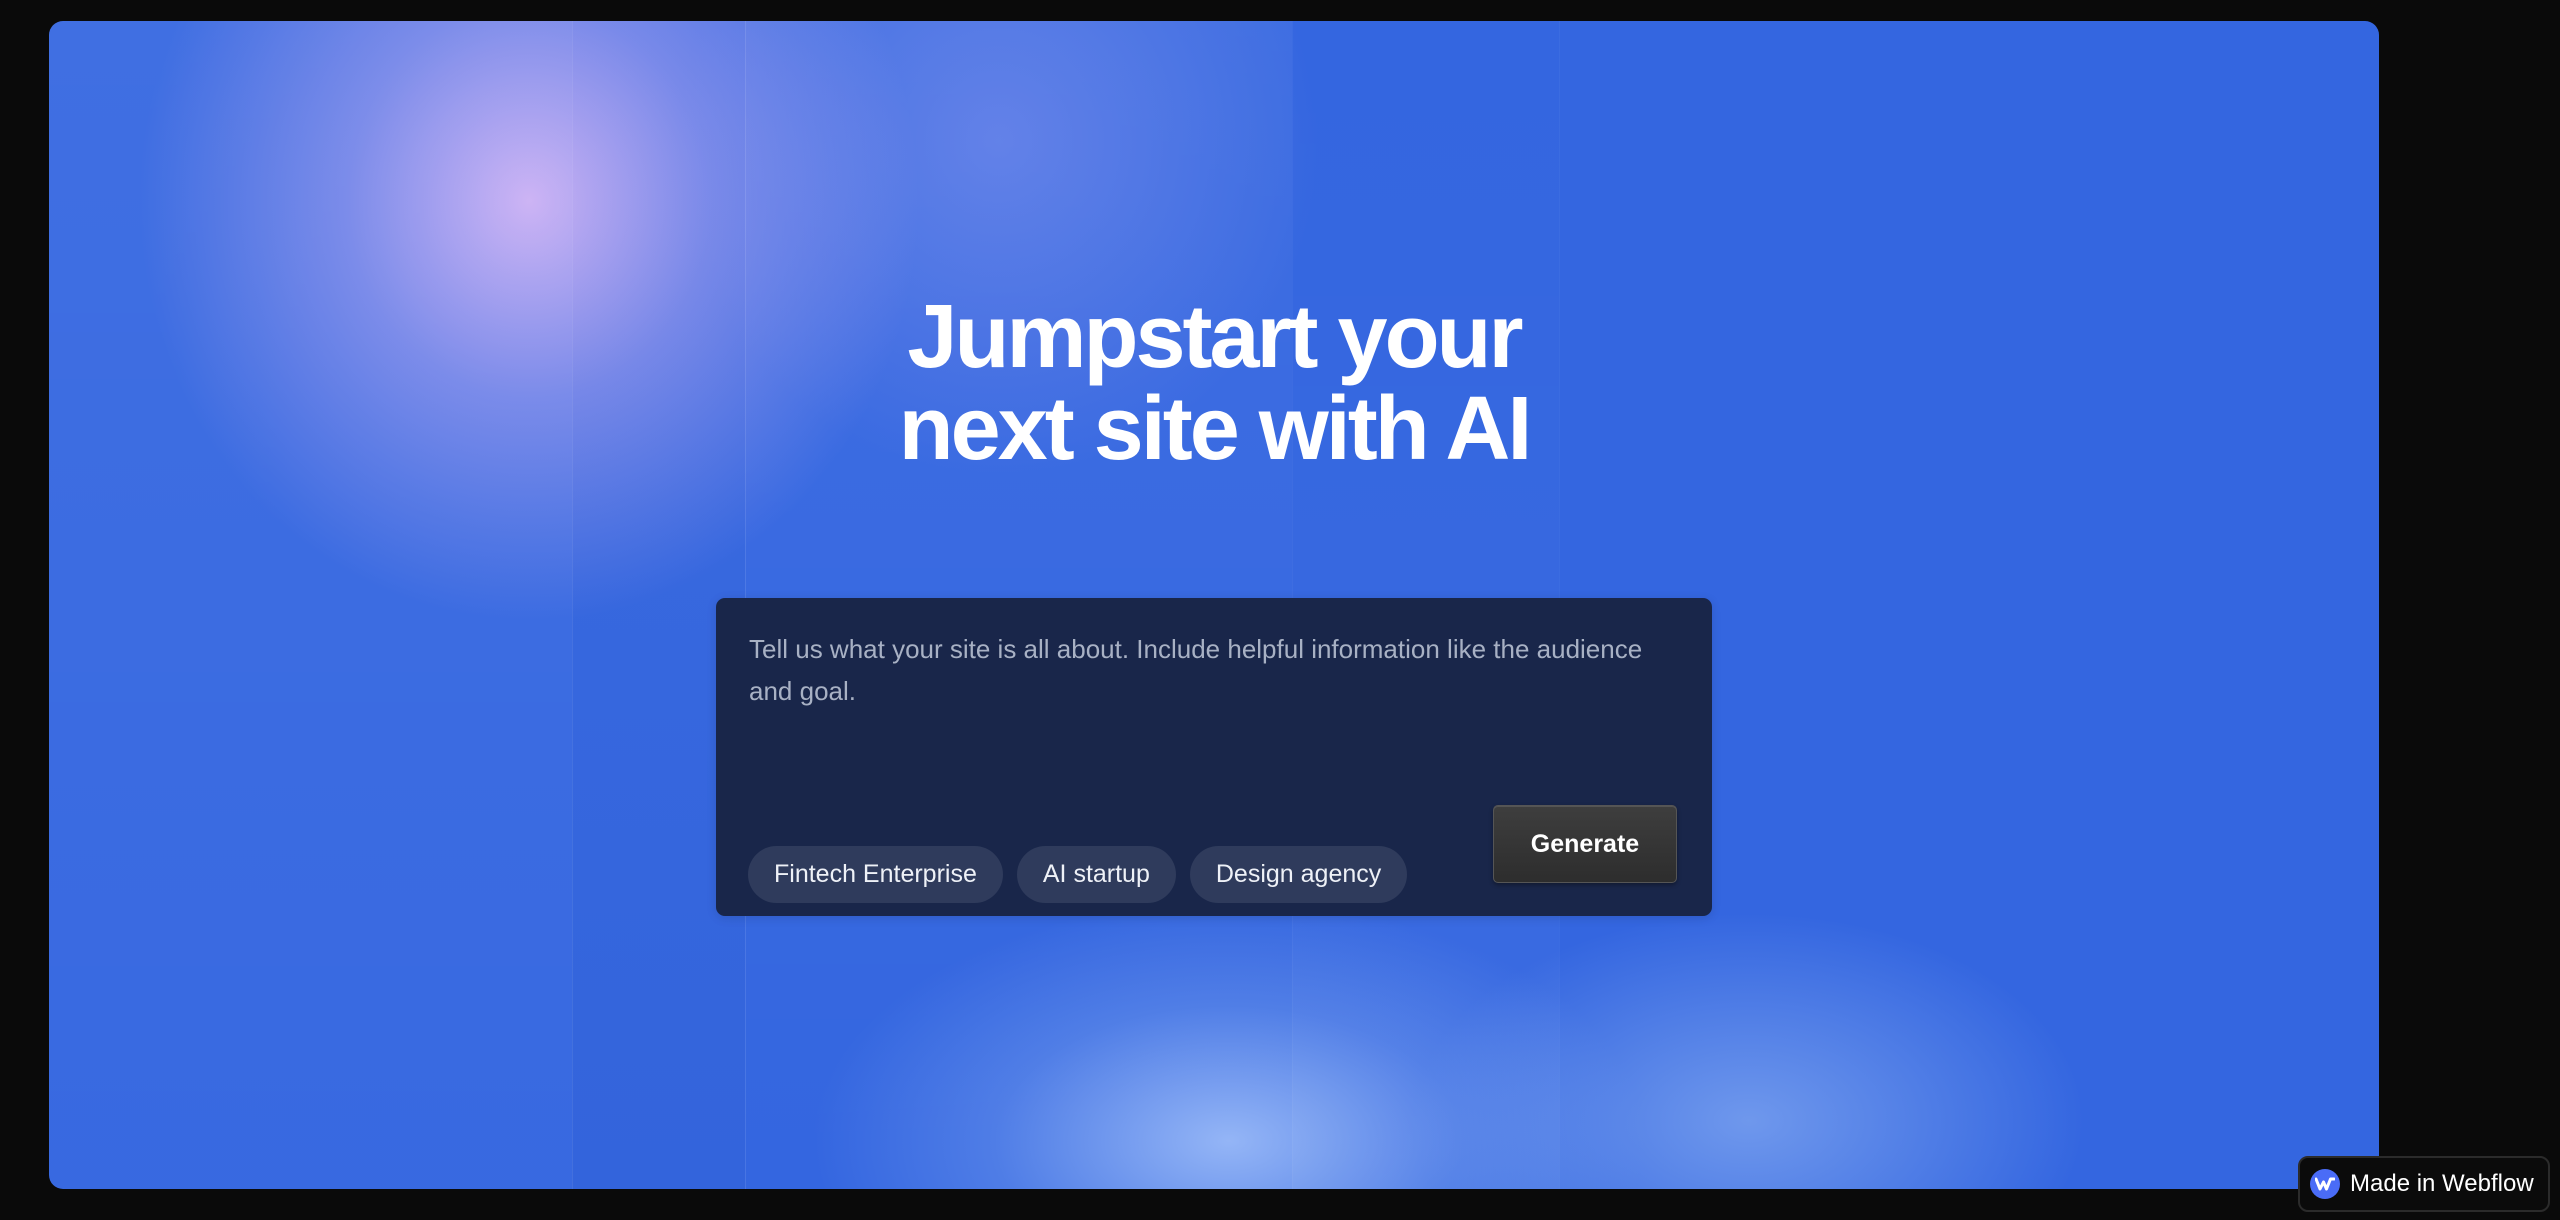 This screenshot has height=1220, width=2560. Describe the element at coordinates (1199, 683) in the screenshot. I see `site-description-input` at that location.